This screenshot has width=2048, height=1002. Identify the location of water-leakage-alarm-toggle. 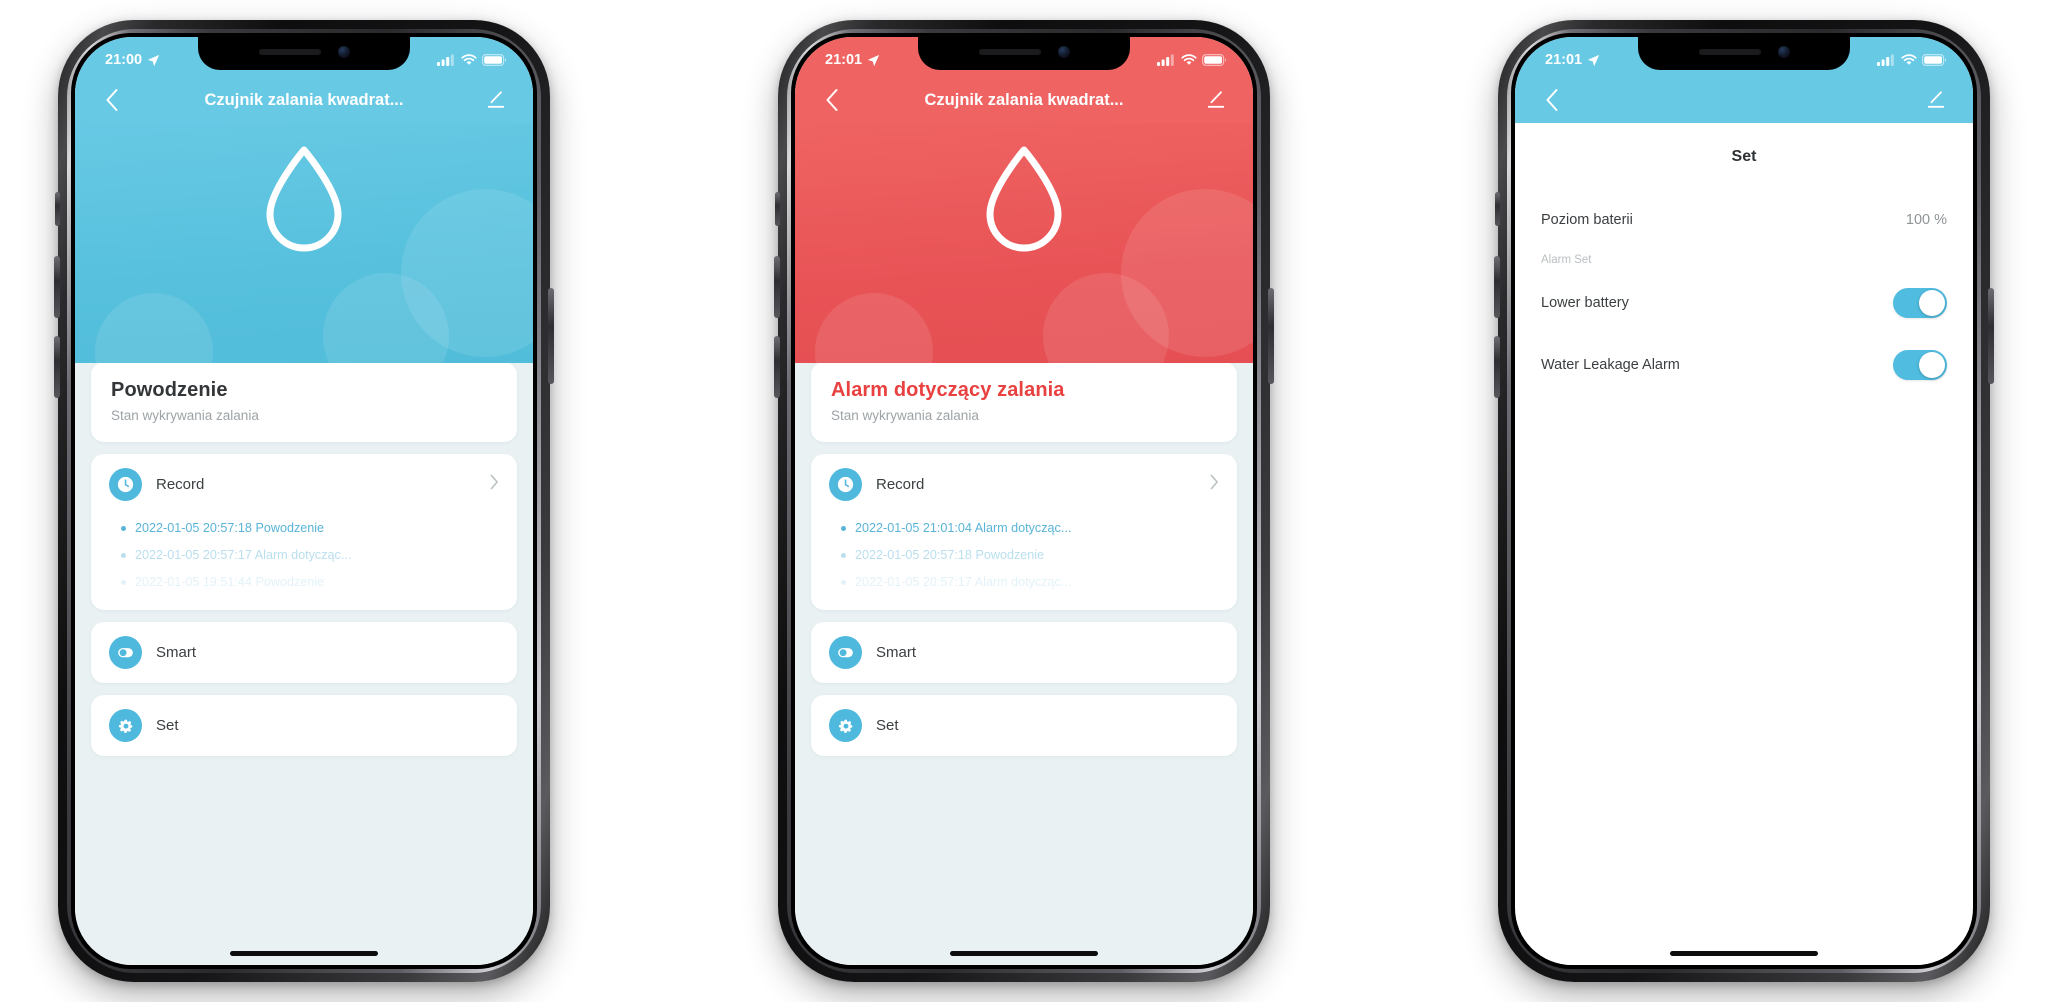
(1920, 365).